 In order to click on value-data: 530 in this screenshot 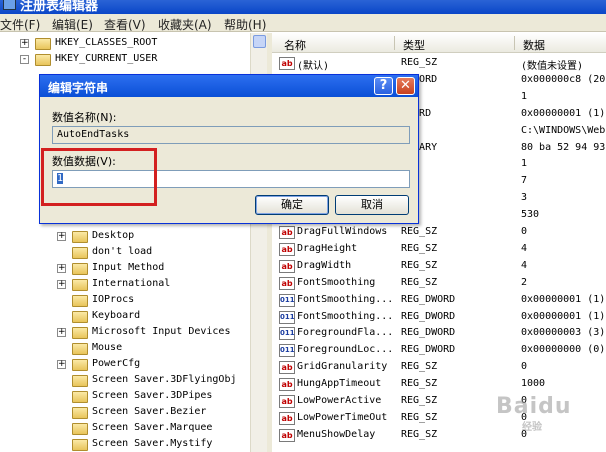, I will do `click(530, 215)`.